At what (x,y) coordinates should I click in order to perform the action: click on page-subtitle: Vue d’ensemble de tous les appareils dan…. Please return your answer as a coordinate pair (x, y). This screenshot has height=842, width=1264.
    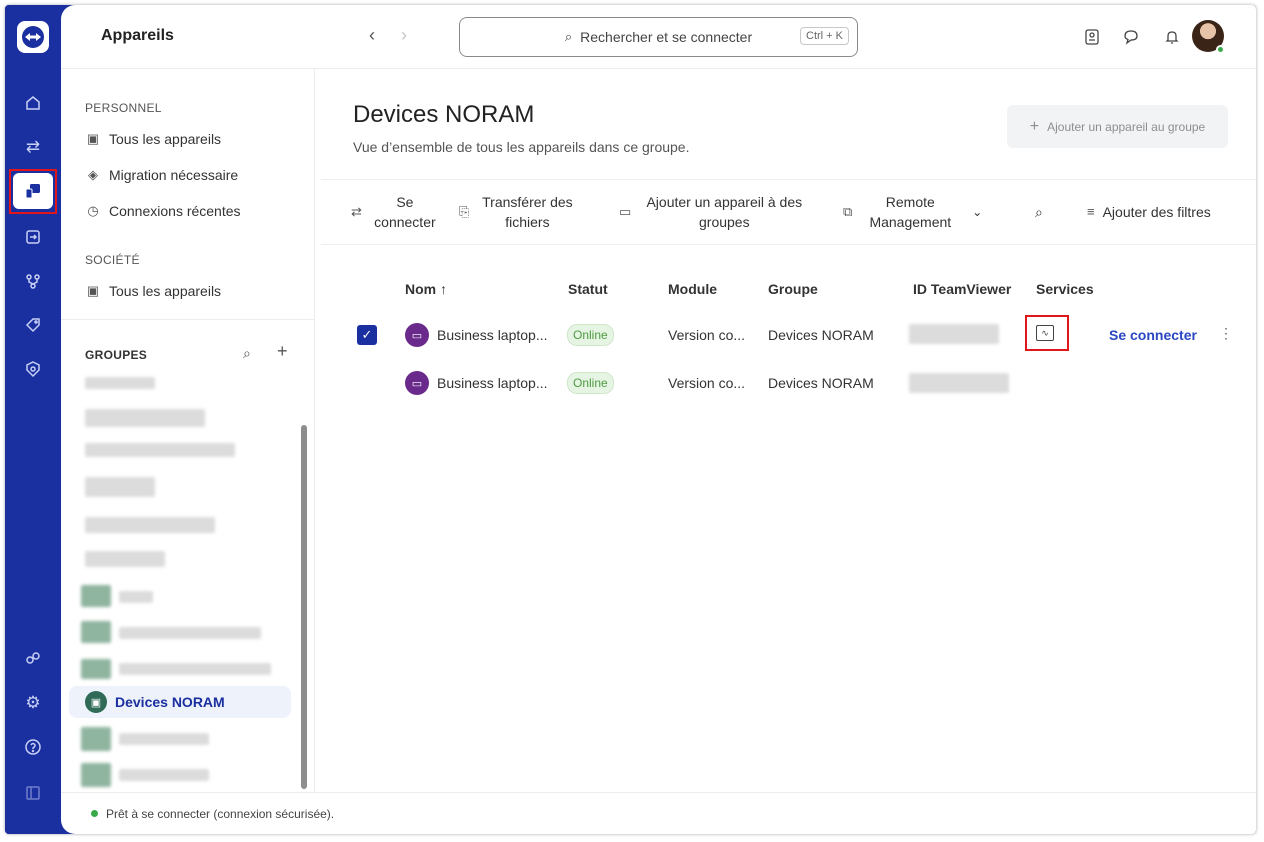
    Looking at the image, I should click on (521, 147).